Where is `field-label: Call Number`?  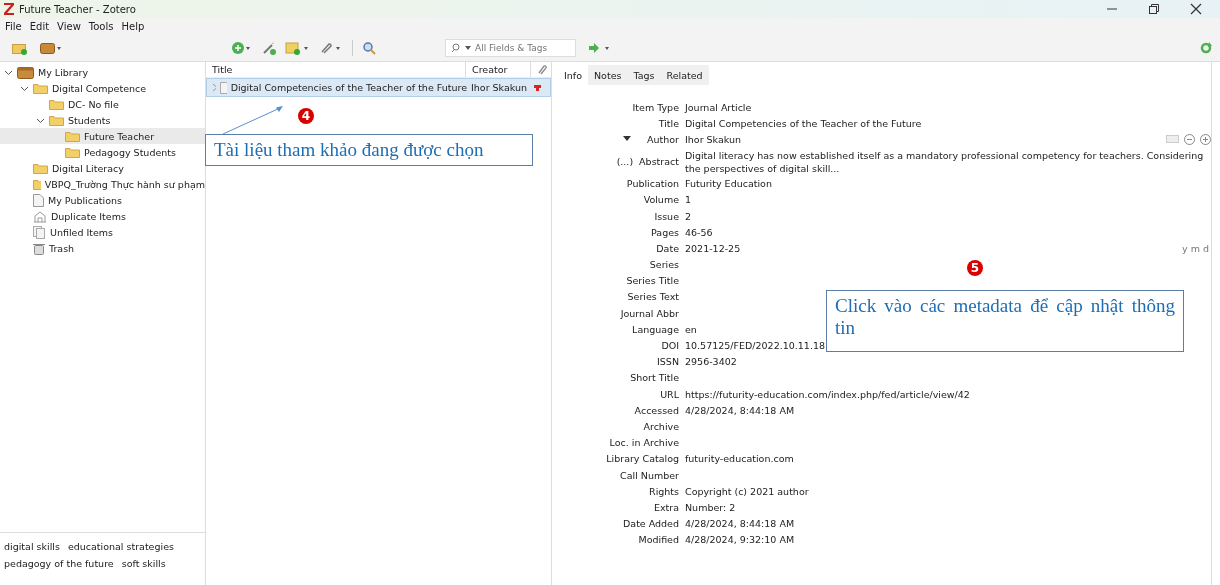
field-label: Call Number is located at coordinates (649, 475).